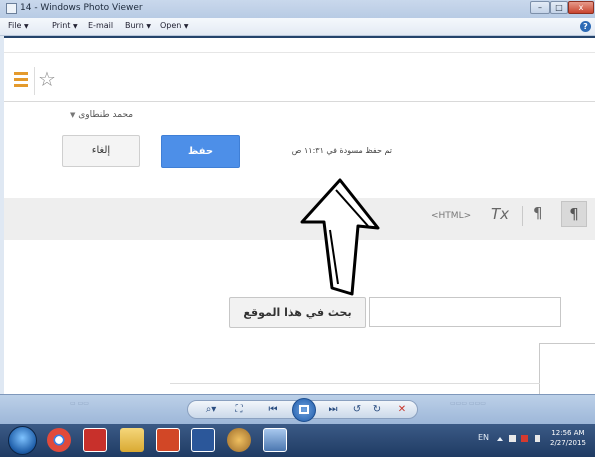 The image size is (595, 457). What do you see at coordinates (171, 25) in the screenshot?
I see `menu-open-label: Open` at bounding box center [171, 25].